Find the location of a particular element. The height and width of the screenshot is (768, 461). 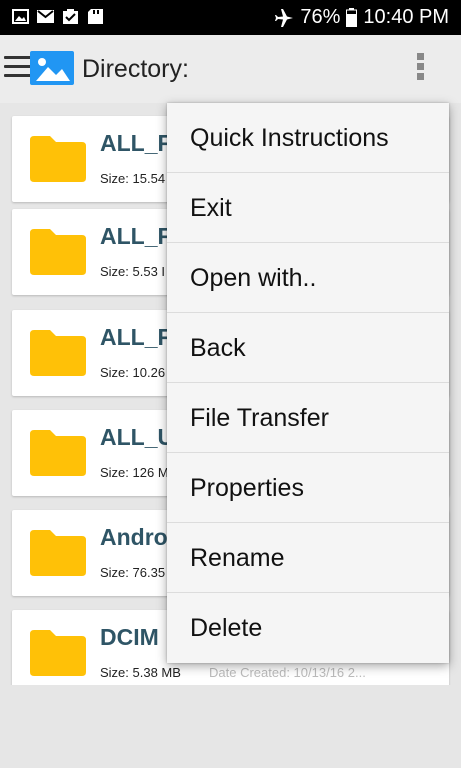

file-size: Size: 5.38 MB is located at coordinates (140, 672).